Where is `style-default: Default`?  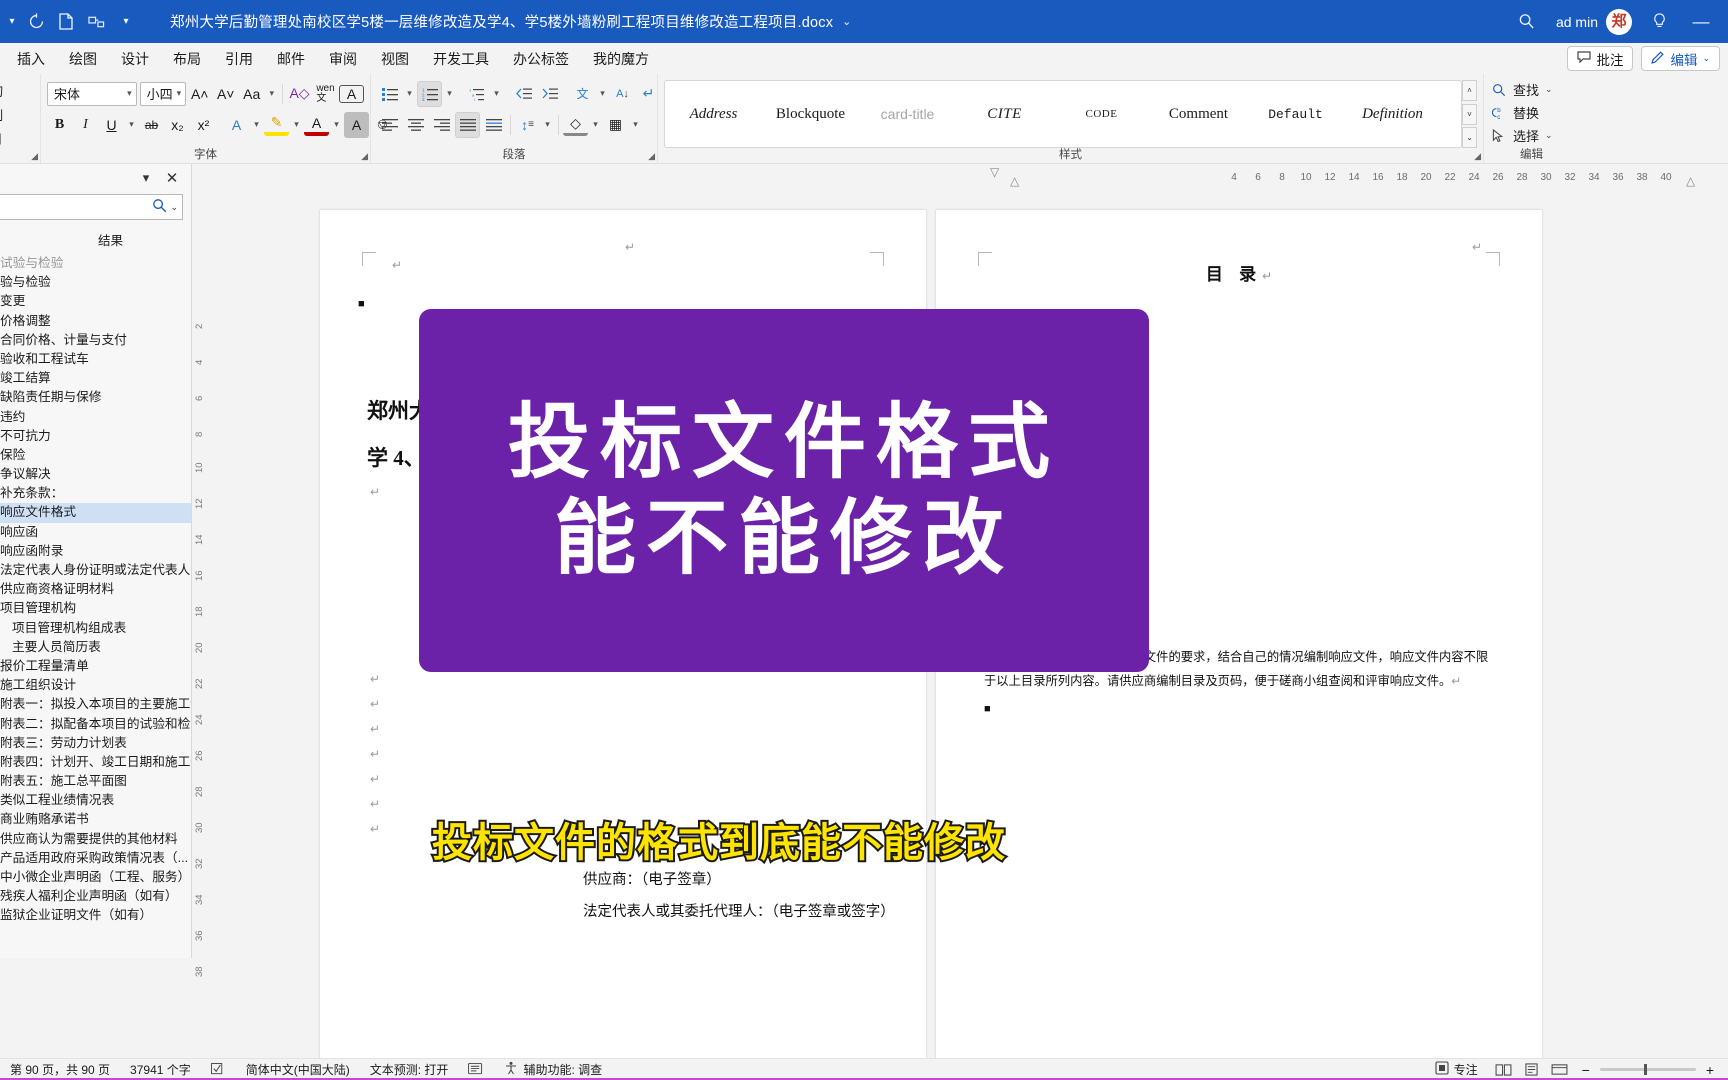 style-default: Default is located at coordinates (1295, 114).